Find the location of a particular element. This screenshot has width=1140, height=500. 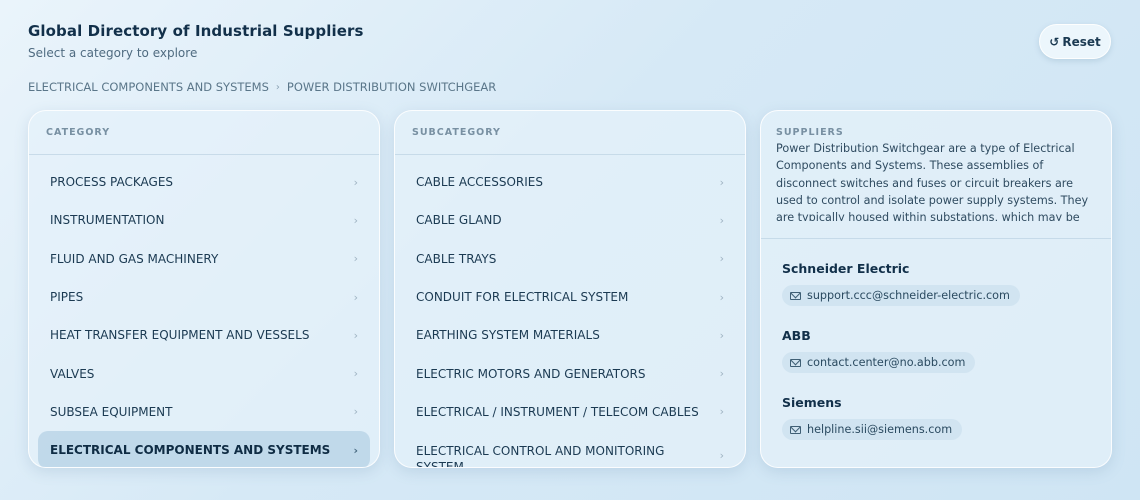

reset-button: ↺ Reset is located at coordinates (1075, 41).